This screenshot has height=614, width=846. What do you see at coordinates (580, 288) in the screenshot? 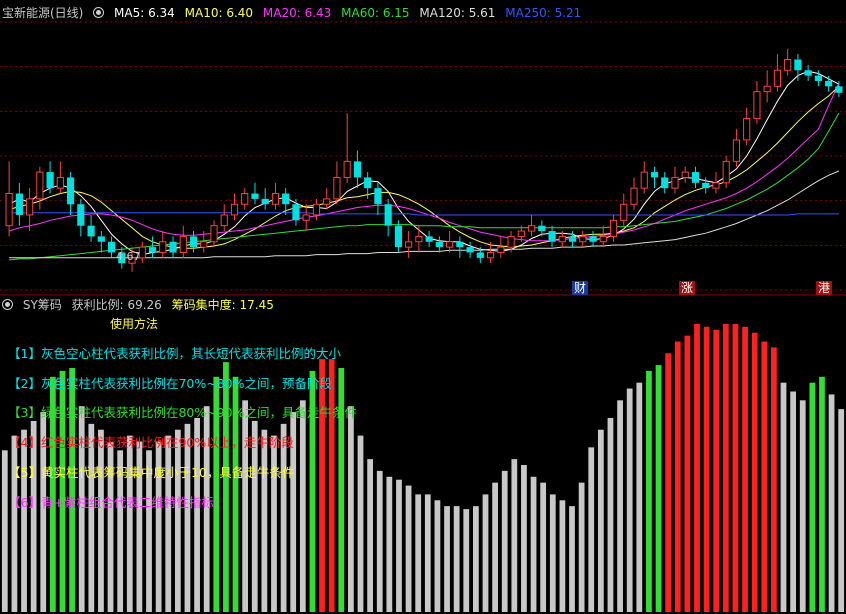
I see `finance-tag: 财` at bounding box center [580, 288].